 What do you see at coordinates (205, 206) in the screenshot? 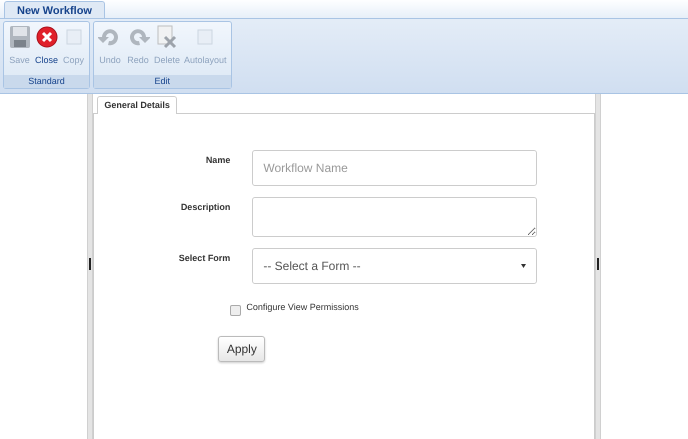
I see `field-label: Description` at bounding box center [205, 206].